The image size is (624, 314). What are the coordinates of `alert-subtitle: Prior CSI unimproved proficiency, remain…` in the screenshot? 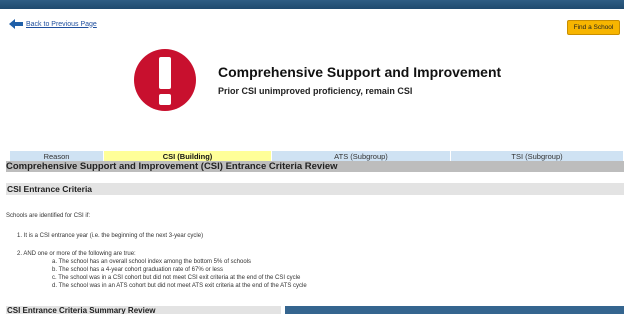 It's located at (315, 91).